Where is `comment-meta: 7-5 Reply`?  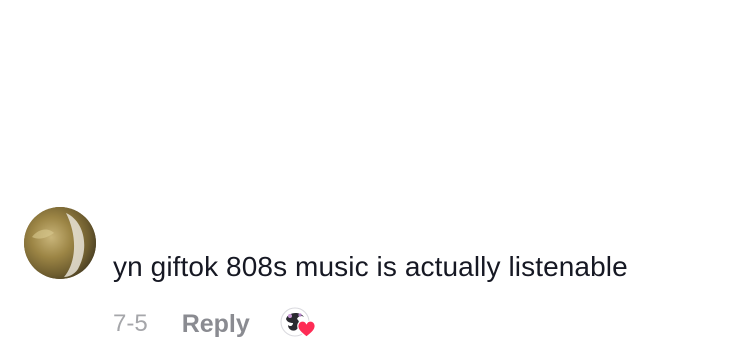 comment-meta: 7-5 Reply is located at coordinates (215, 324).